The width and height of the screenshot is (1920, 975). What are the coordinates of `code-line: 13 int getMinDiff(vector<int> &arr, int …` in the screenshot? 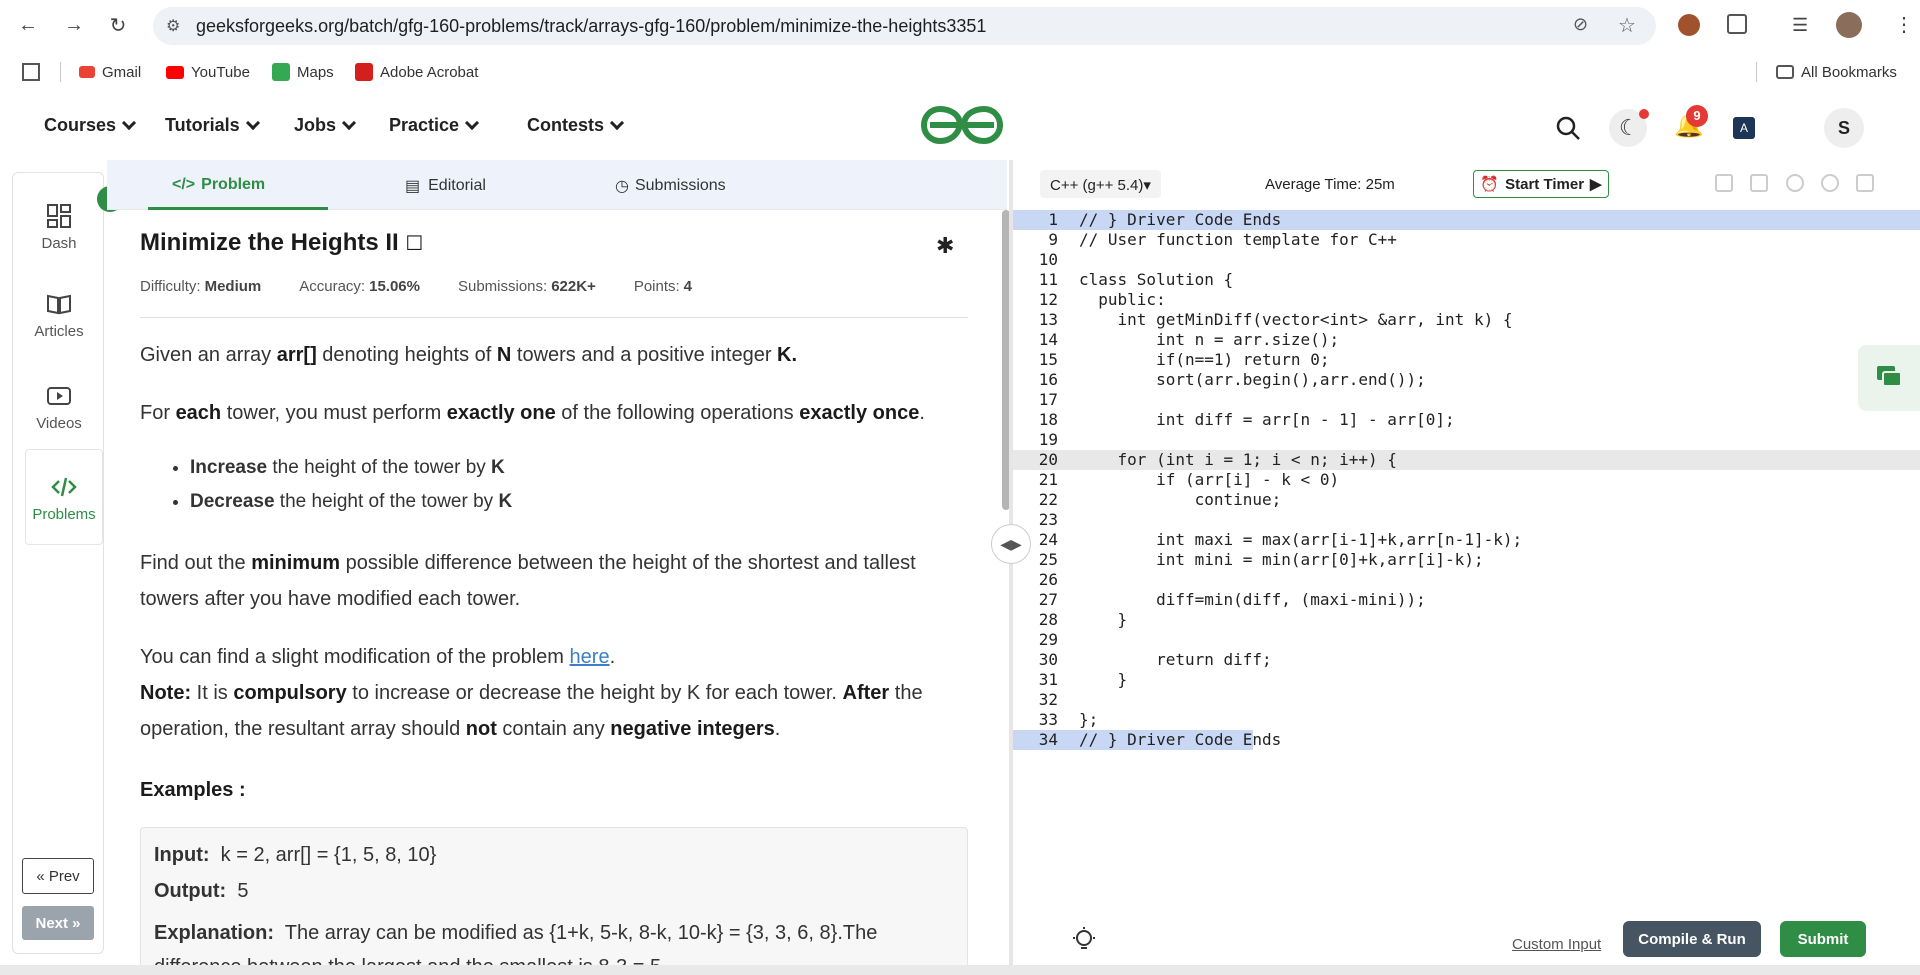 It's located at (1466, 320).